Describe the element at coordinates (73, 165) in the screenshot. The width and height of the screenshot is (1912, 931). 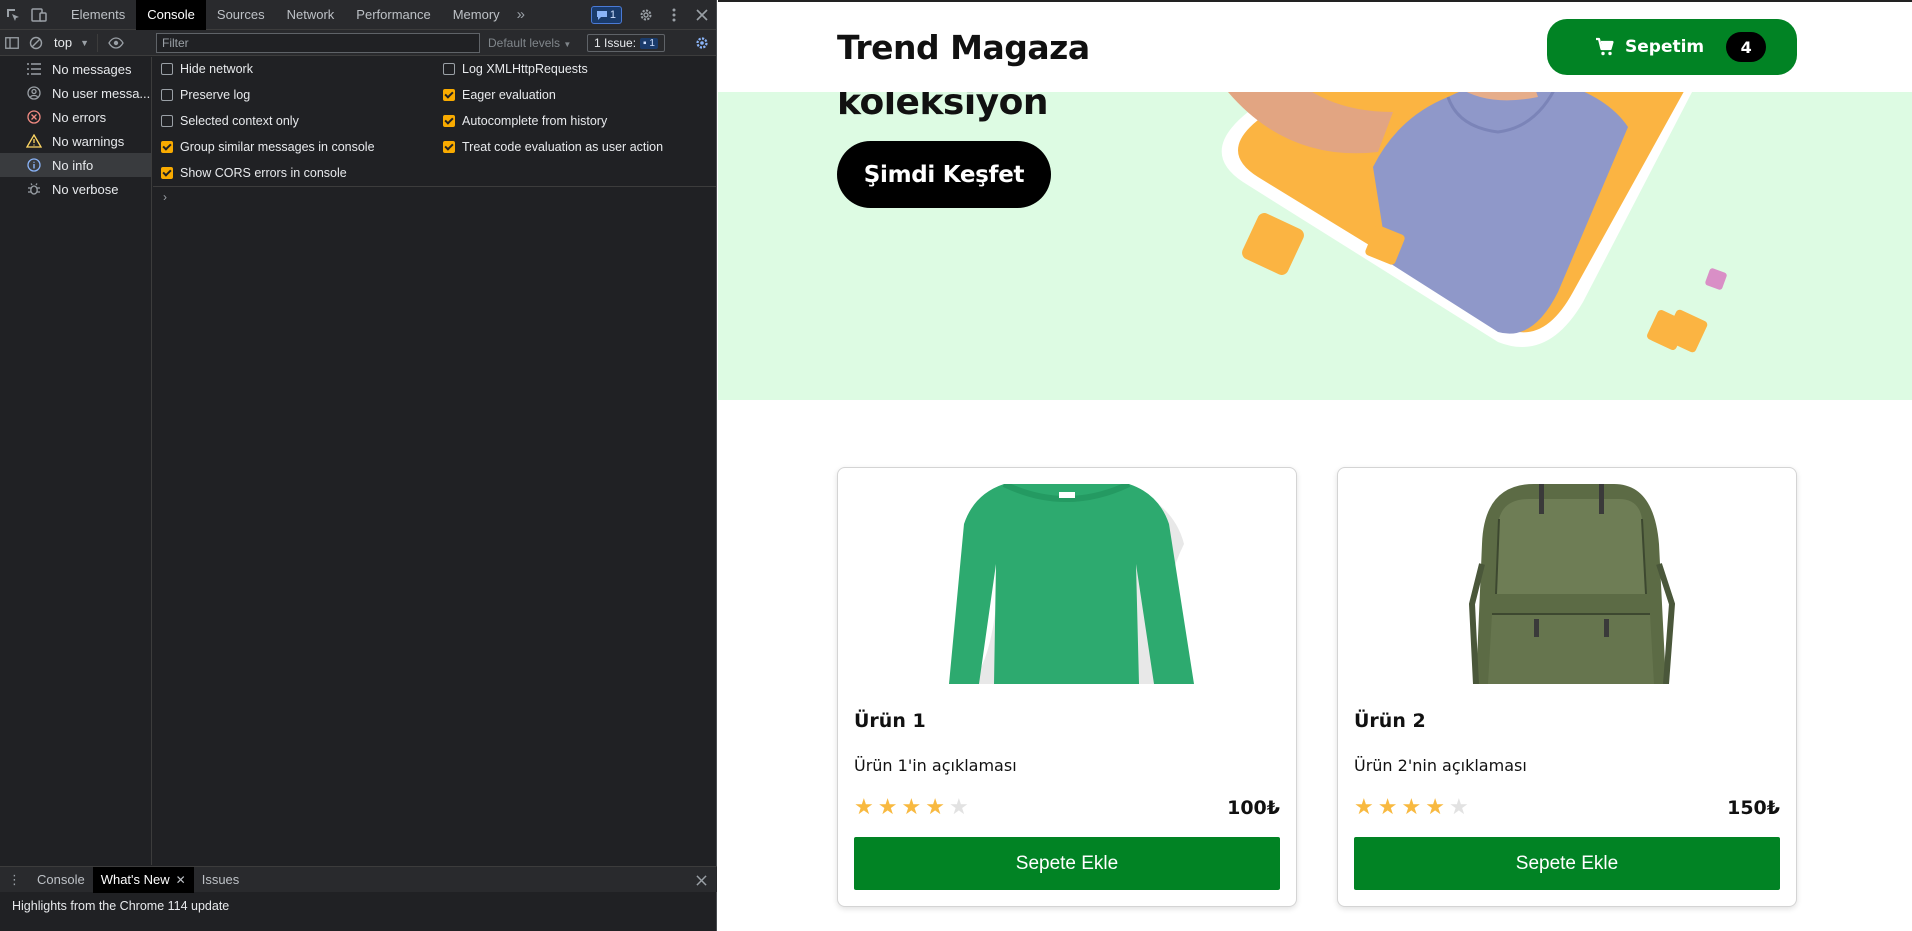
I see `sidebar-item-label: No info` at that location.